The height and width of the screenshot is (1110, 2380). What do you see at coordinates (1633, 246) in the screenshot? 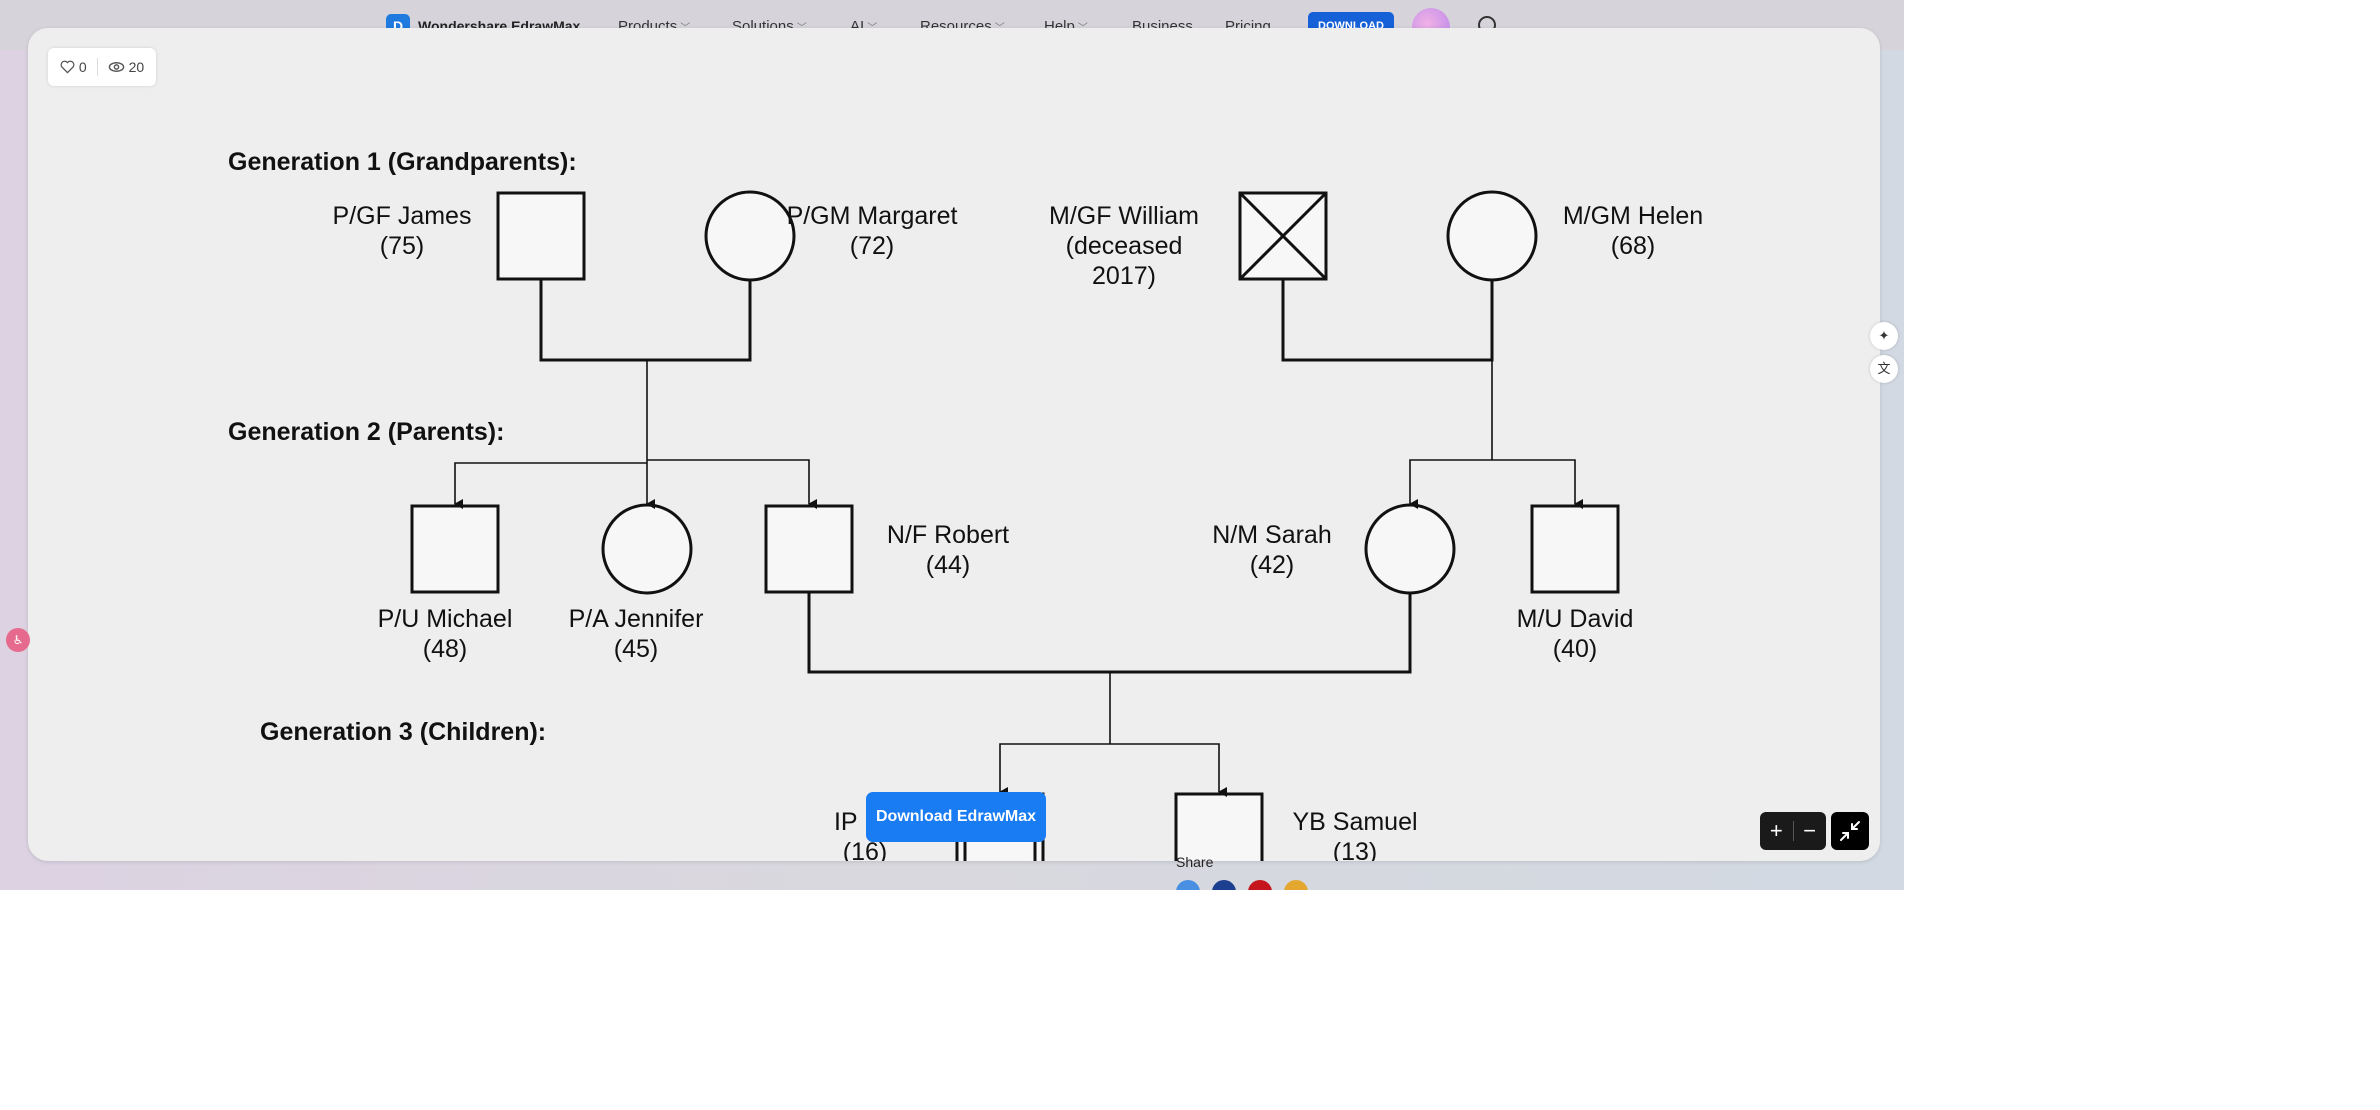
I see `label-line: (68)` at bounding box center [1633, 246].